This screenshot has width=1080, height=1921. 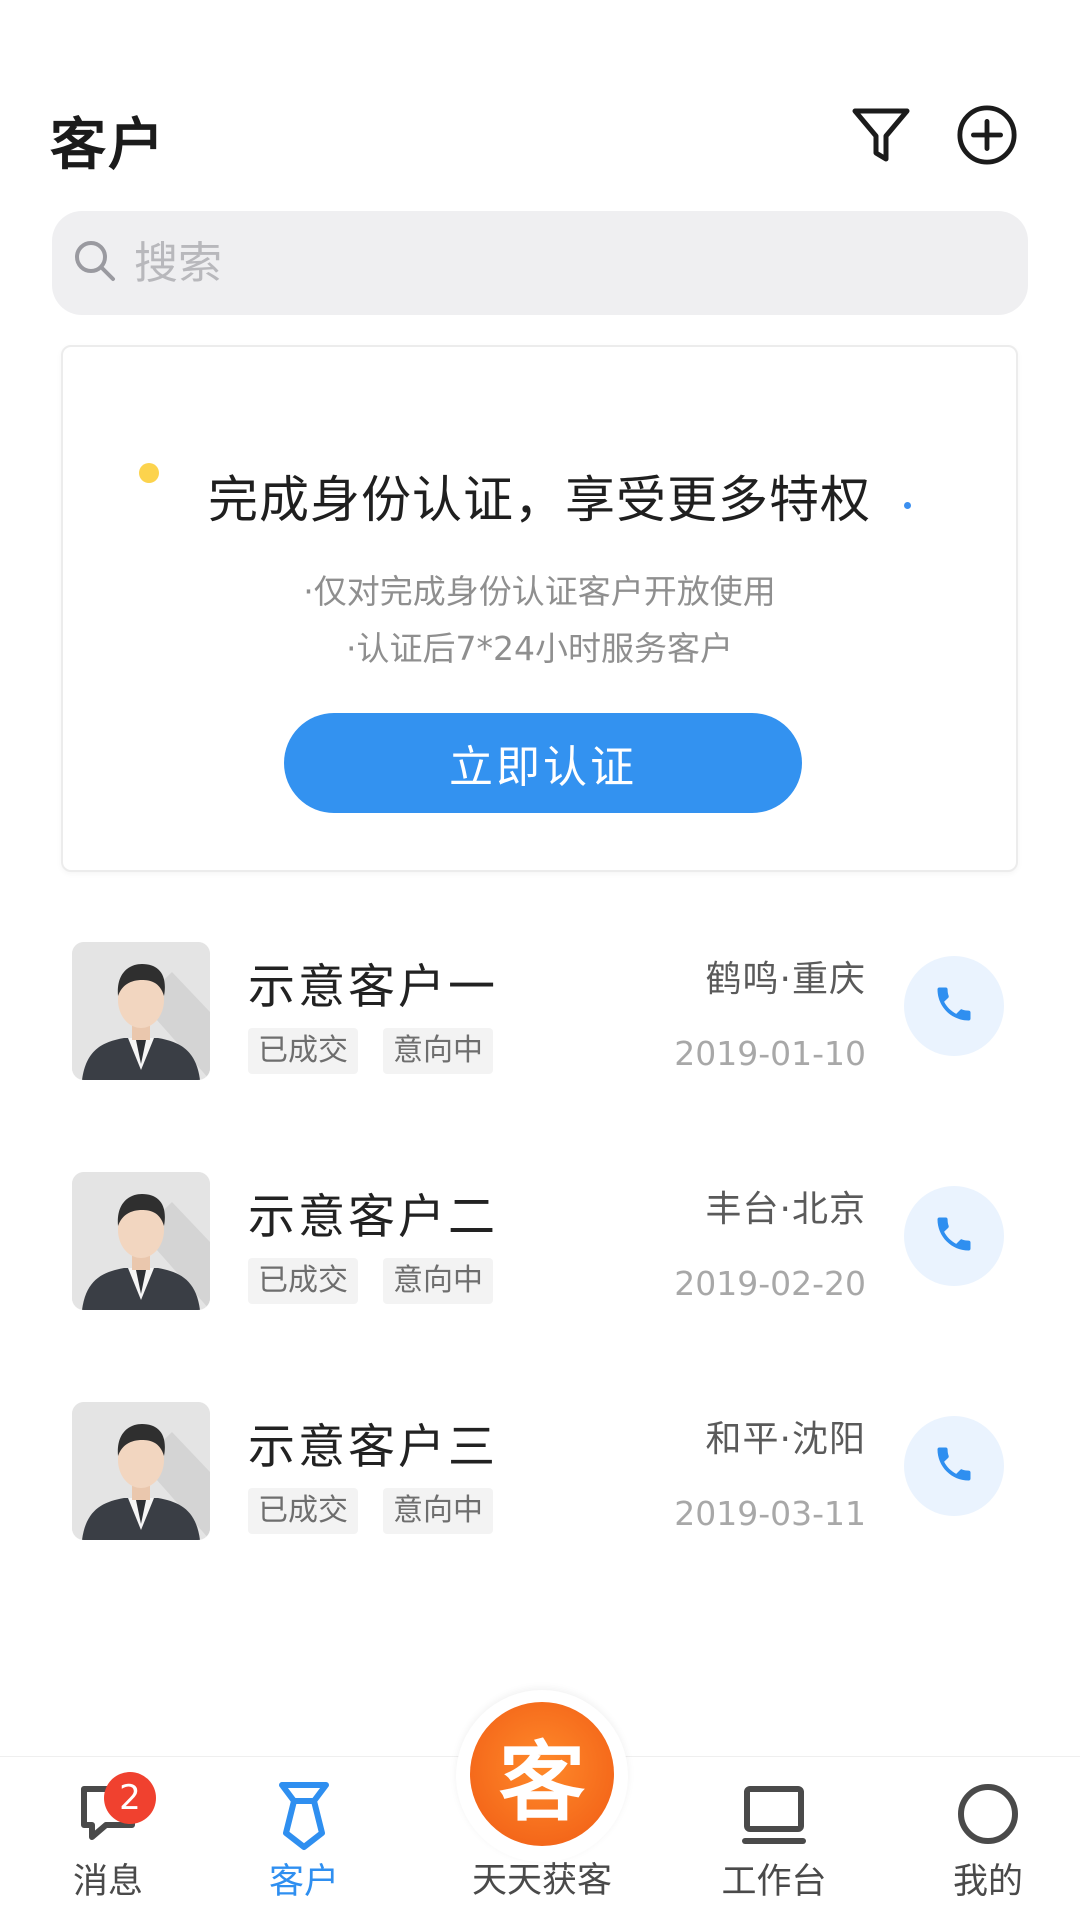 I want to click on customer-date: 2019-01-10, so click(x=770, y=1053).